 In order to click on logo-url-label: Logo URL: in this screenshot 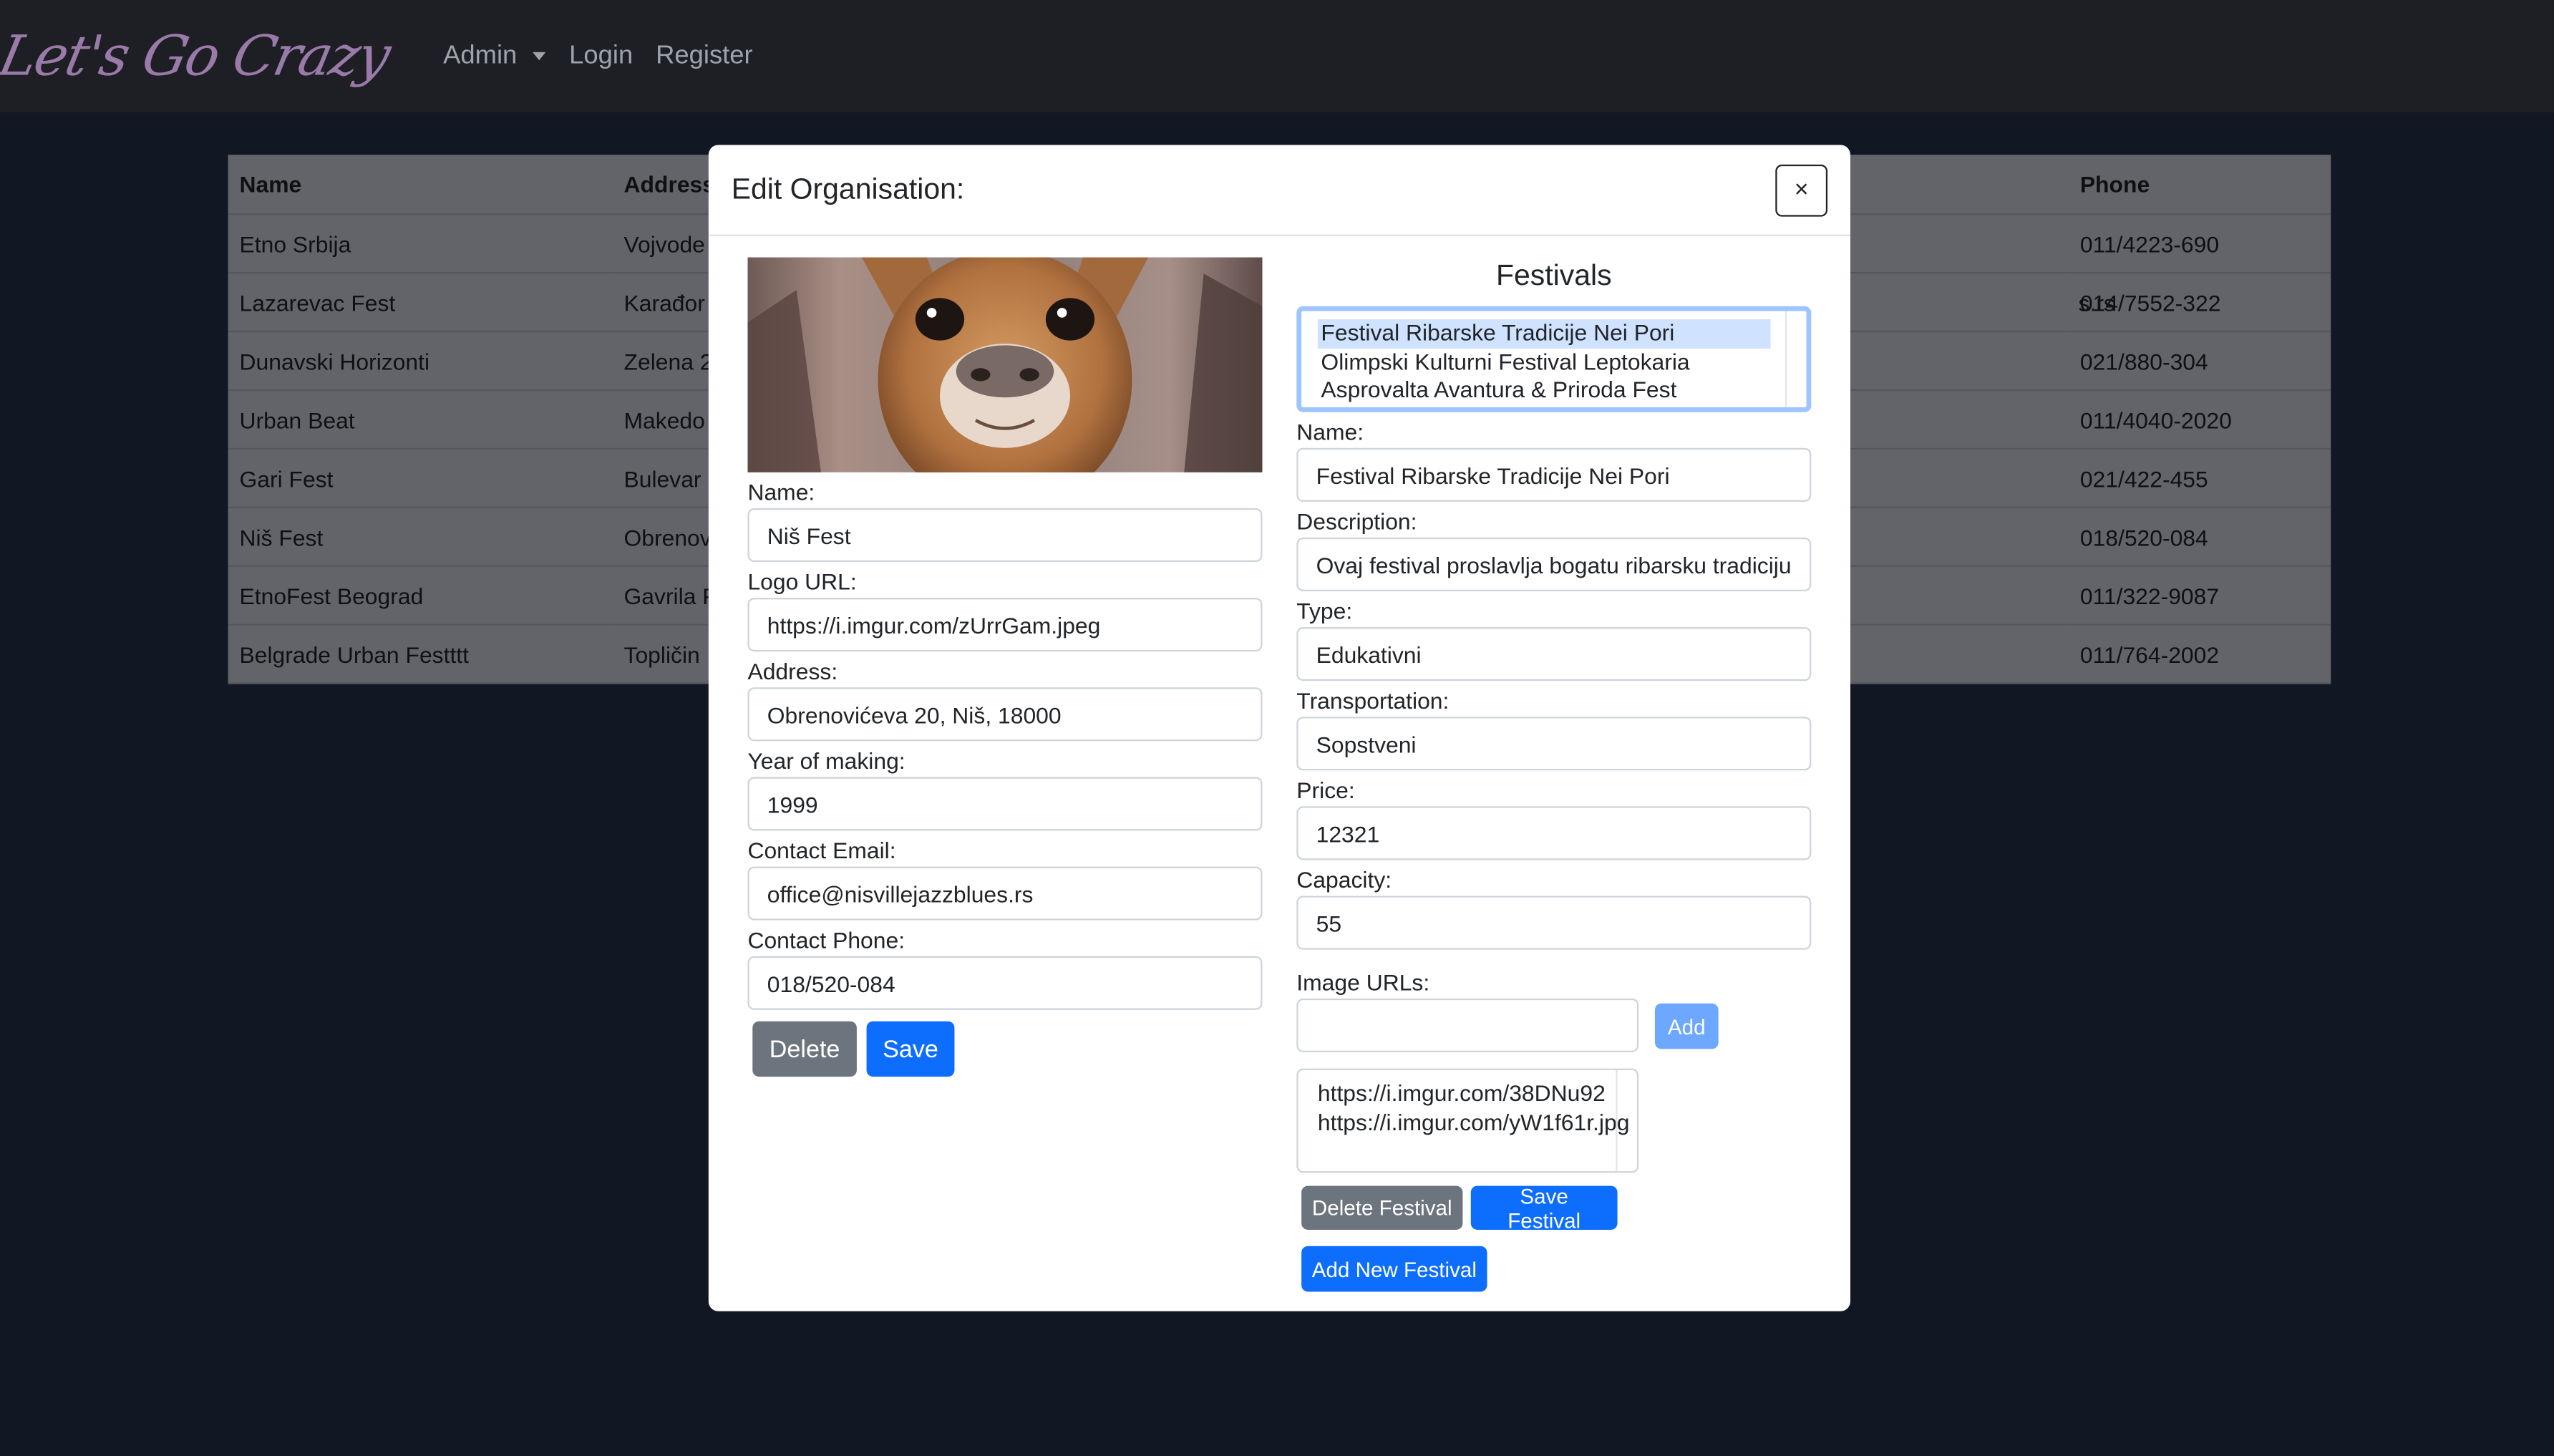, I will do `click(802, 581)`.